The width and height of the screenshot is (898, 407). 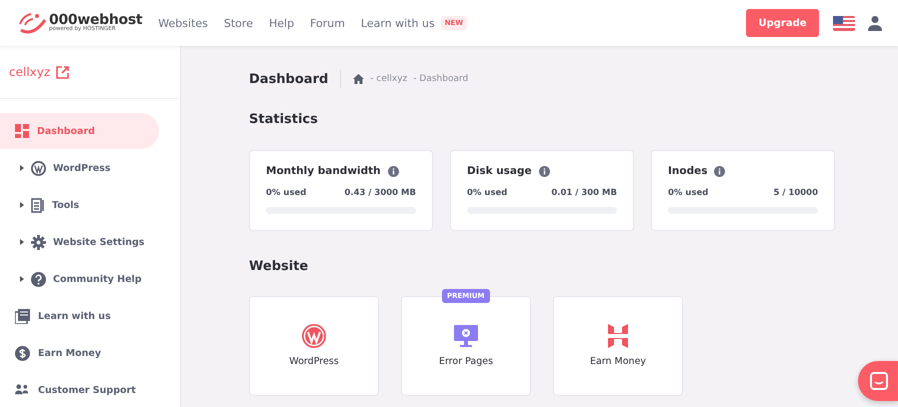 What do you see at coordinates (32, 23) in the screenshot?
I see `logo-swirl-icon` at bounding box center [32, 23].